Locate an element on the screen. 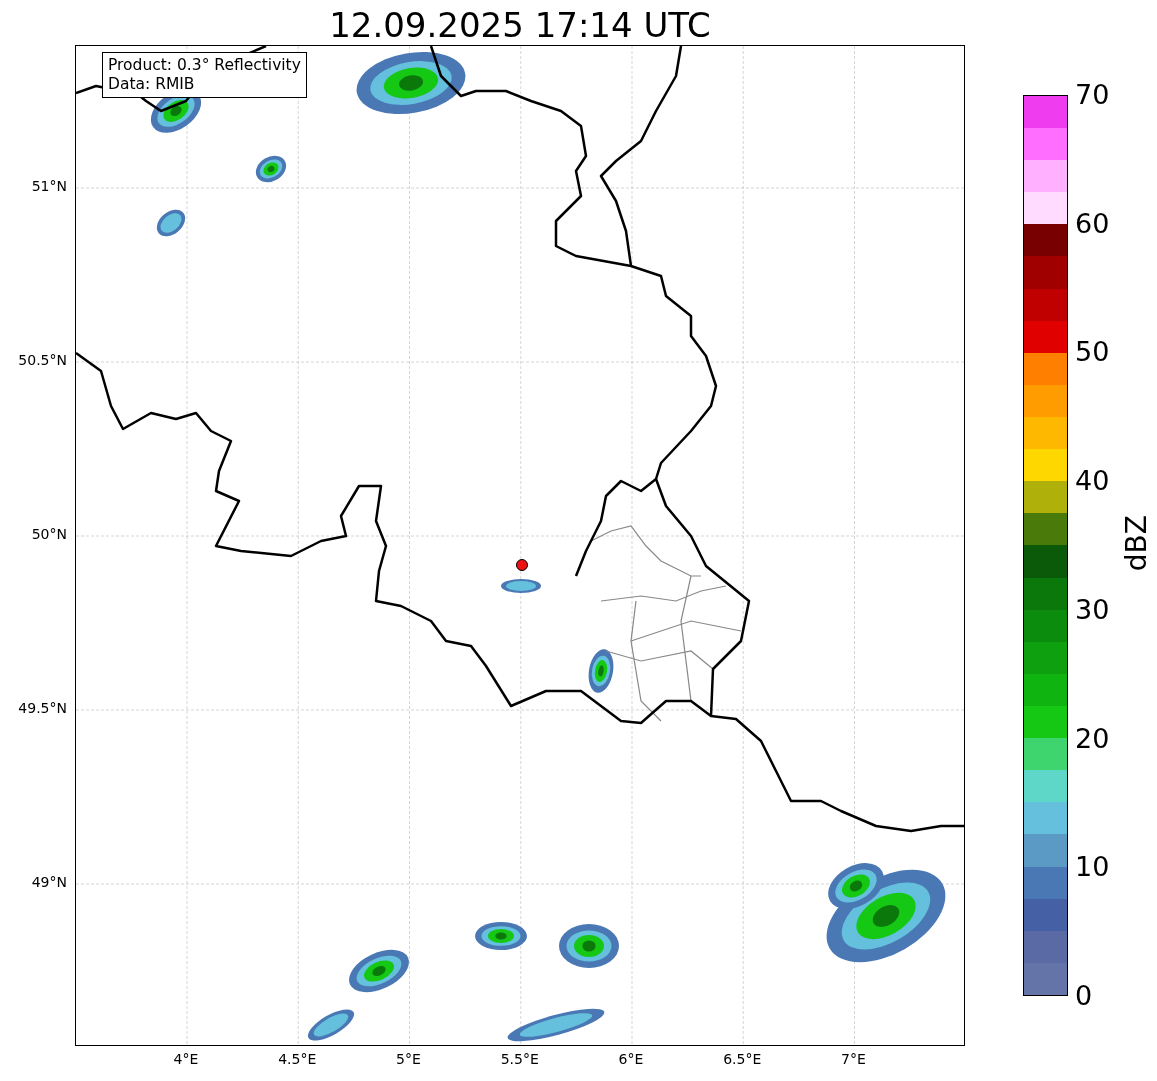 This screenshot has width=1157, height=1081. scale-tick-label: 30 is located at coordinates (1092, 609).